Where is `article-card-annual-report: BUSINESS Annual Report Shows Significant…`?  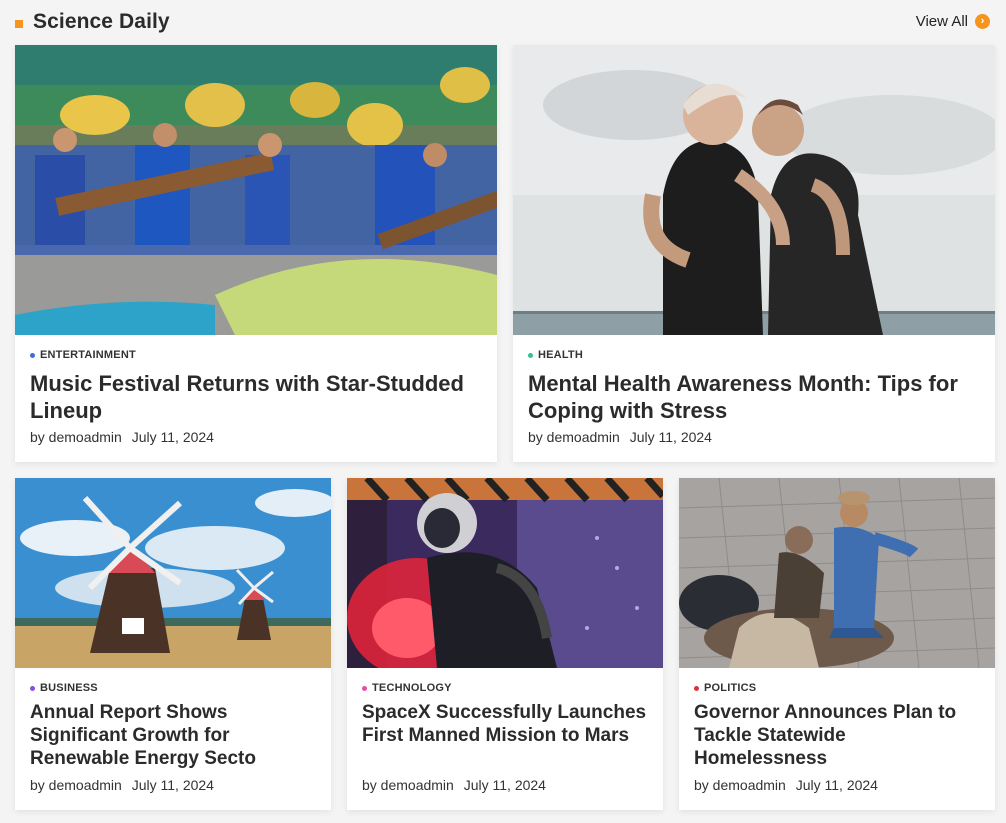 article-card-annual-report: BUSINESS Annual Report Shows Significant… is located at coordinates (173, 644).